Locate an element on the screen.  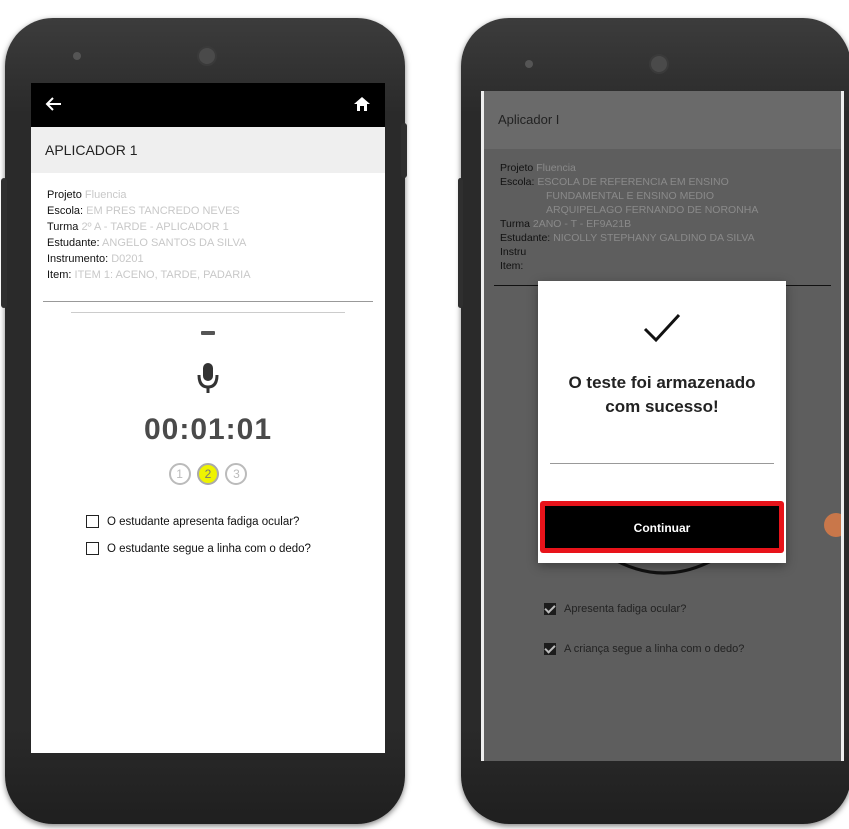
info-row-escola-line3: ARQUIPELAGO FERNANDO DE NORONHA is located at coordinates (652, 210).